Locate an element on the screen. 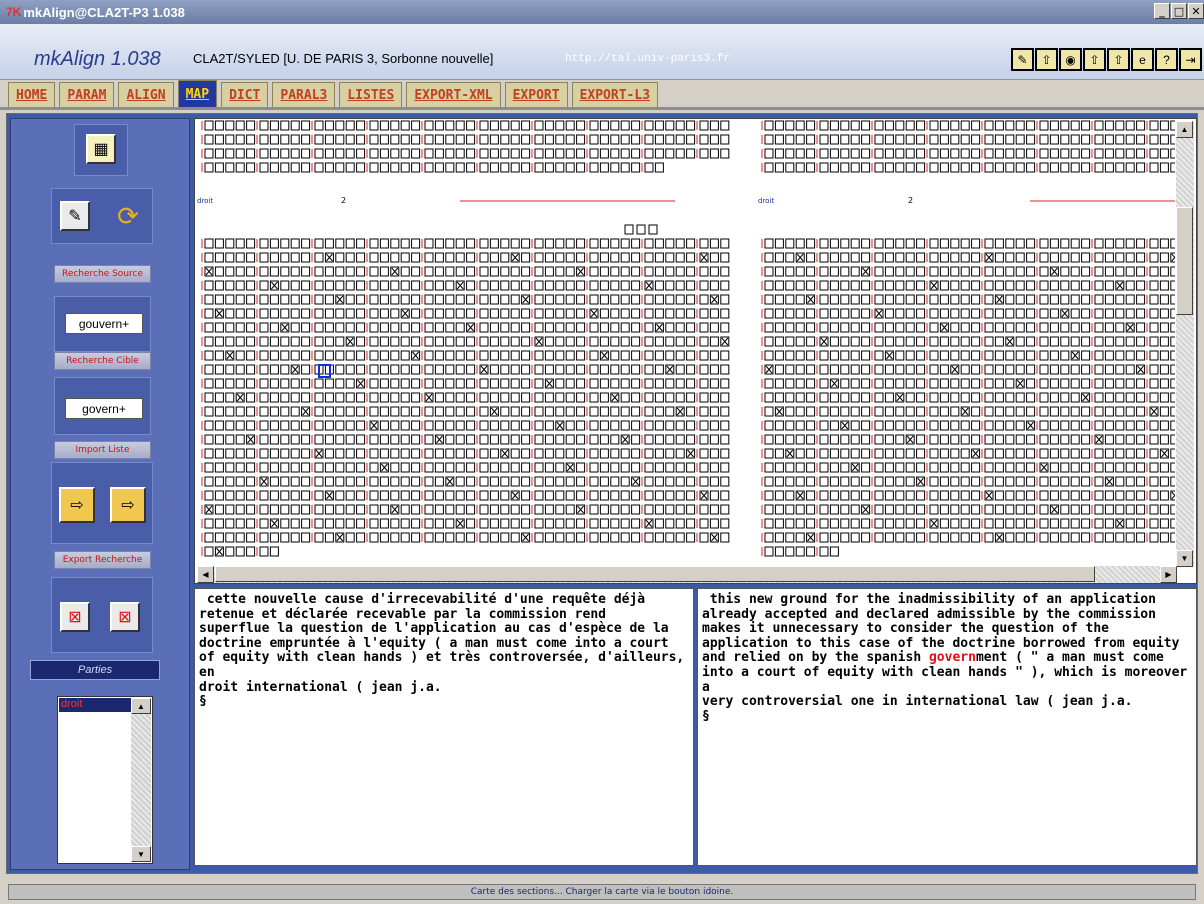 This screenshot has width=1204, height=904. scroll-left-icon: ◀ is located at coordinates (205, 574).